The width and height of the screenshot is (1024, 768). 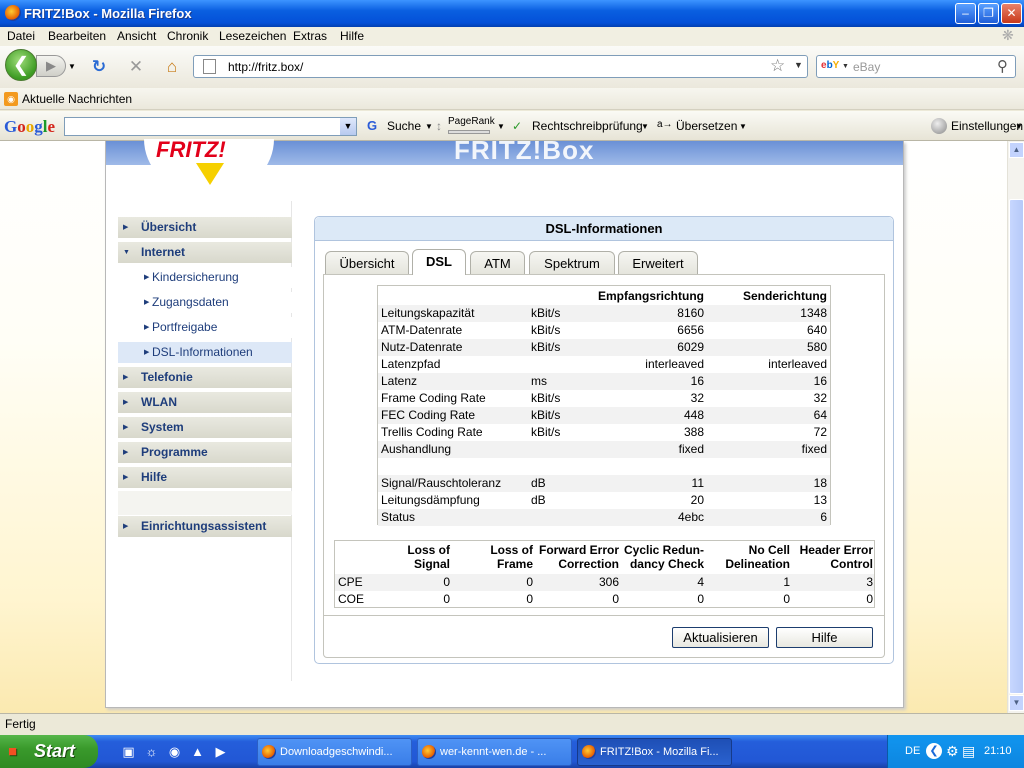 What do you see at coordinates (372, 125) in the screenshot?
I see `google-g-icon: G` at bounding box center [372, 125].